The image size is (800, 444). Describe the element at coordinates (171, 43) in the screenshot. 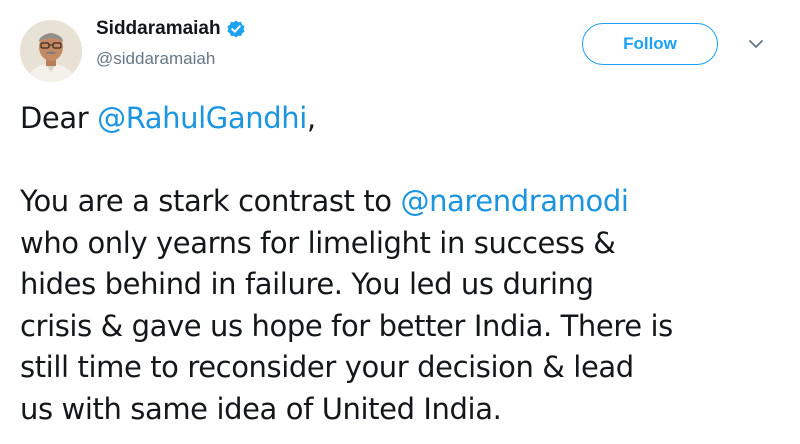

I see `author-block: Siddaramaiah @siddaramaiah` at that location.